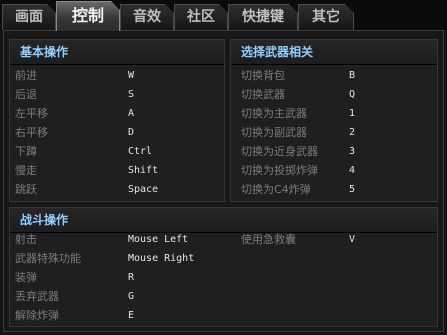 The image size is (447, 335). What do you see at coordinates (352, 189) in the screenshot?
I see `keybind-value: 5` at bounding box center [352, 189].